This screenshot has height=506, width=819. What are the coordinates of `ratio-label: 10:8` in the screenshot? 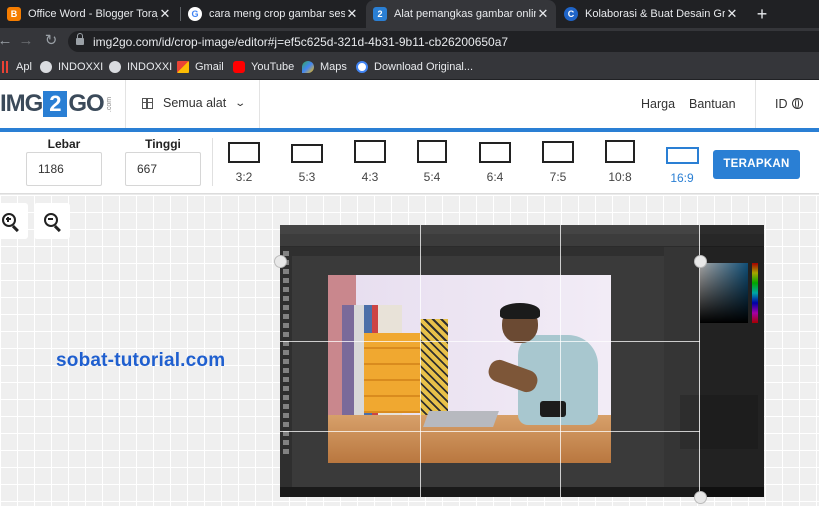 It's located at (620, 177).